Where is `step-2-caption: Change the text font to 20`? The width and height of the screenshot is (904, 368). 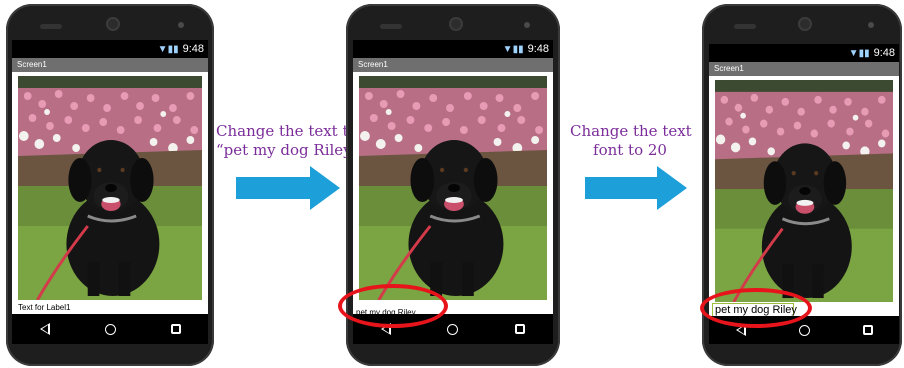 step-2-caption: Change the text font to 20 is located at coordinates (631, 141).